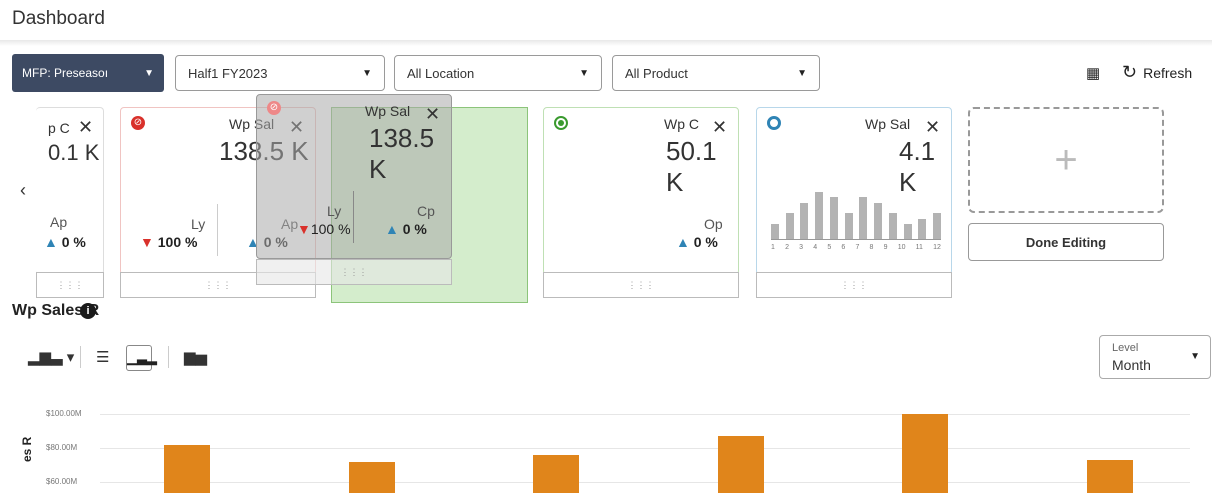  Describe the element at coordinates (801, 247) in the screenshot. I see `sparkline-label: 3` at that location.